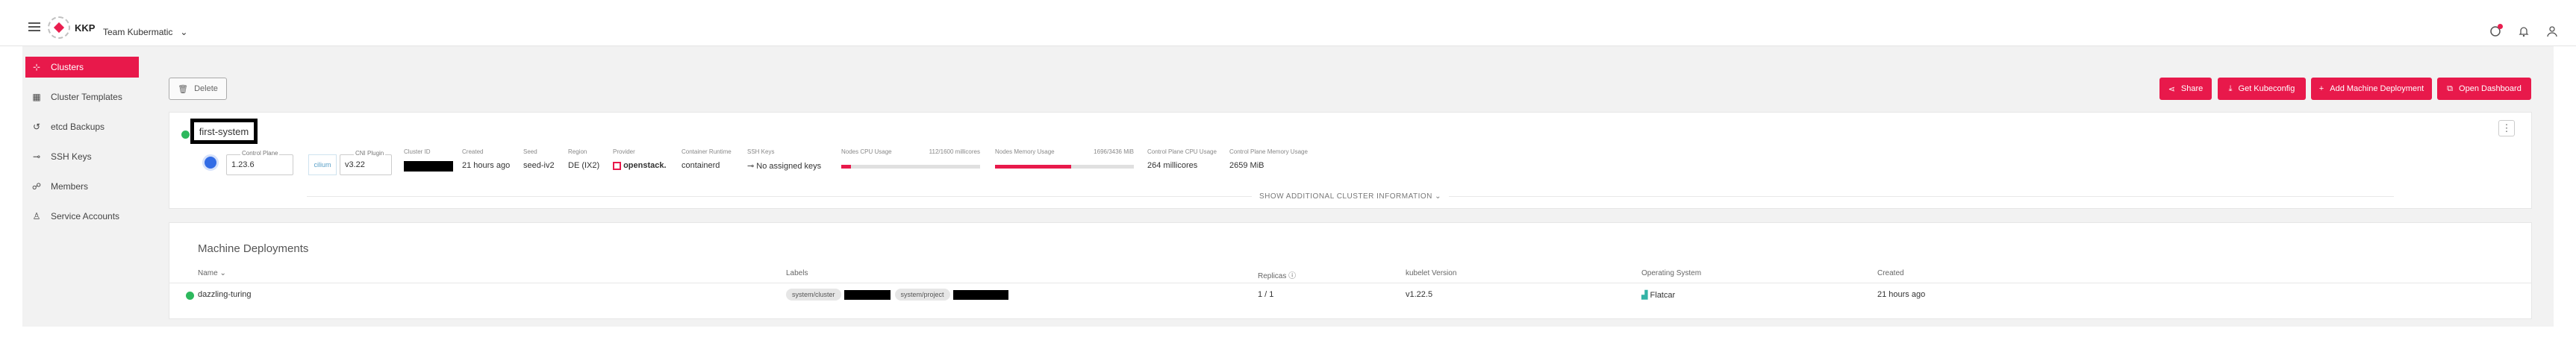 This screenshot has width=2576, height=349. I want to click on logo: KKP, so click(71, 27).